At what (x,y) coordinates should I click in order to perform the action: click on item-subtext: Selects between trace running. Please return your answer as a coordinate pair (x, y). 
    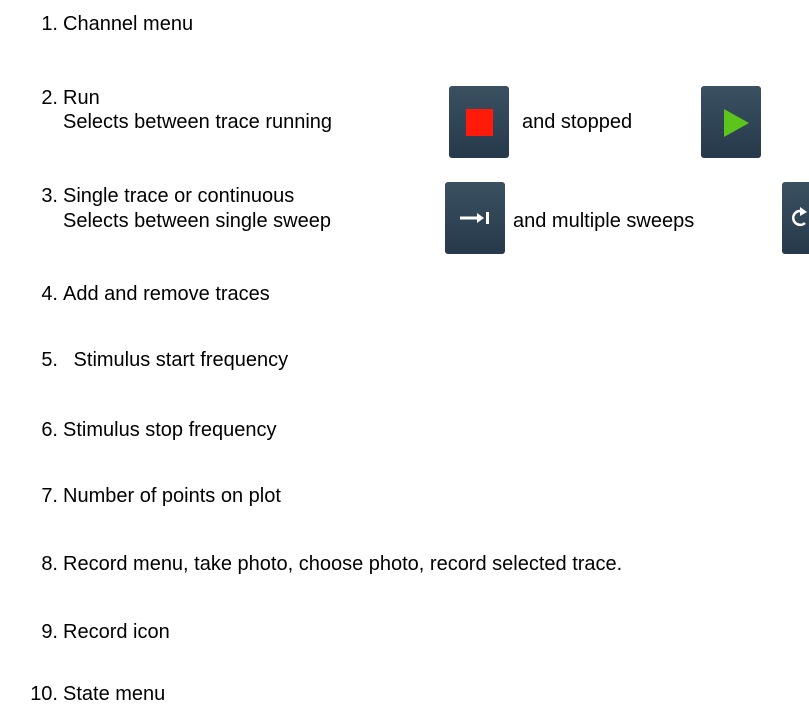
    Looking at the image, I should click on (198, 122).